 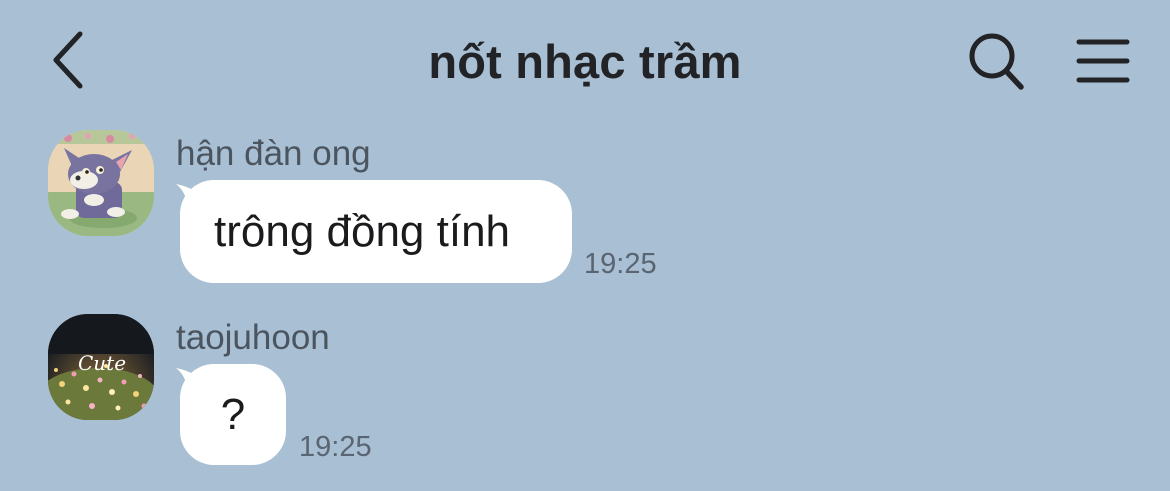 I want to click on cartoon-cat-avatar, so click(x=101, y=183).